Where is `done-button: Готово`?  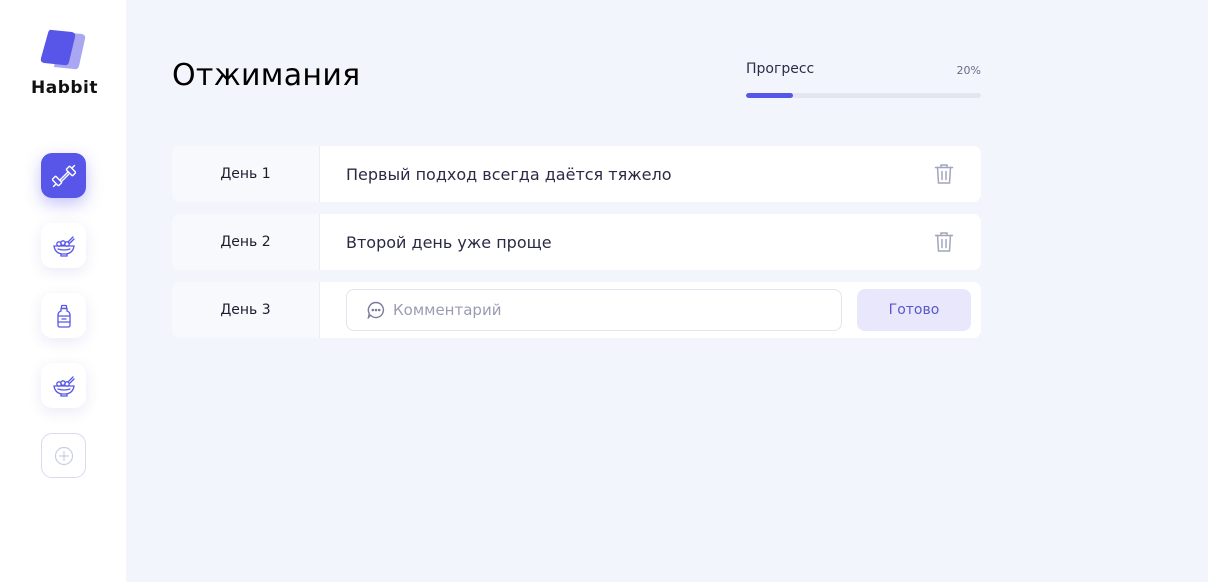
done-button: Готово is located at coordinates (914, 310).